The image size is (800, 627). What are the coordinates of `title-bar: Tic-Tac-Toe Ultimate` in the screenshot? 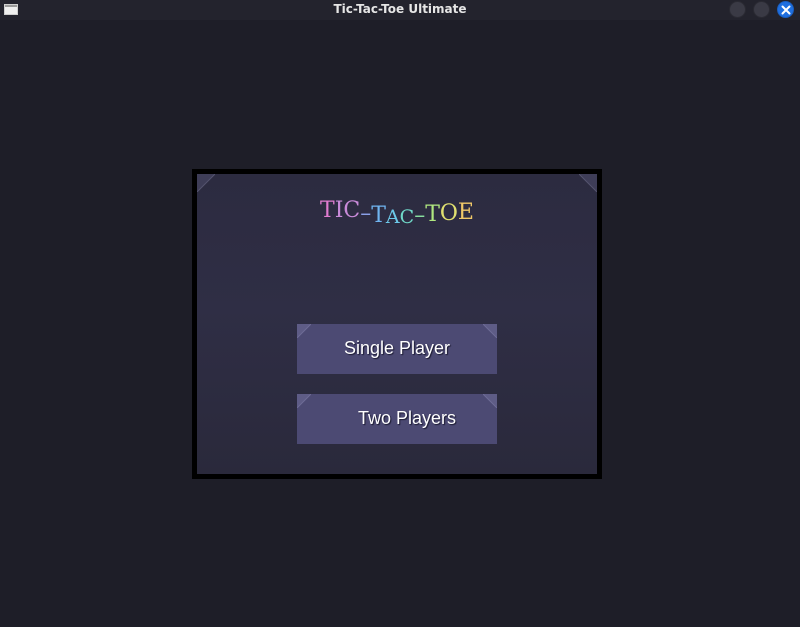 It's located at (400, 10).